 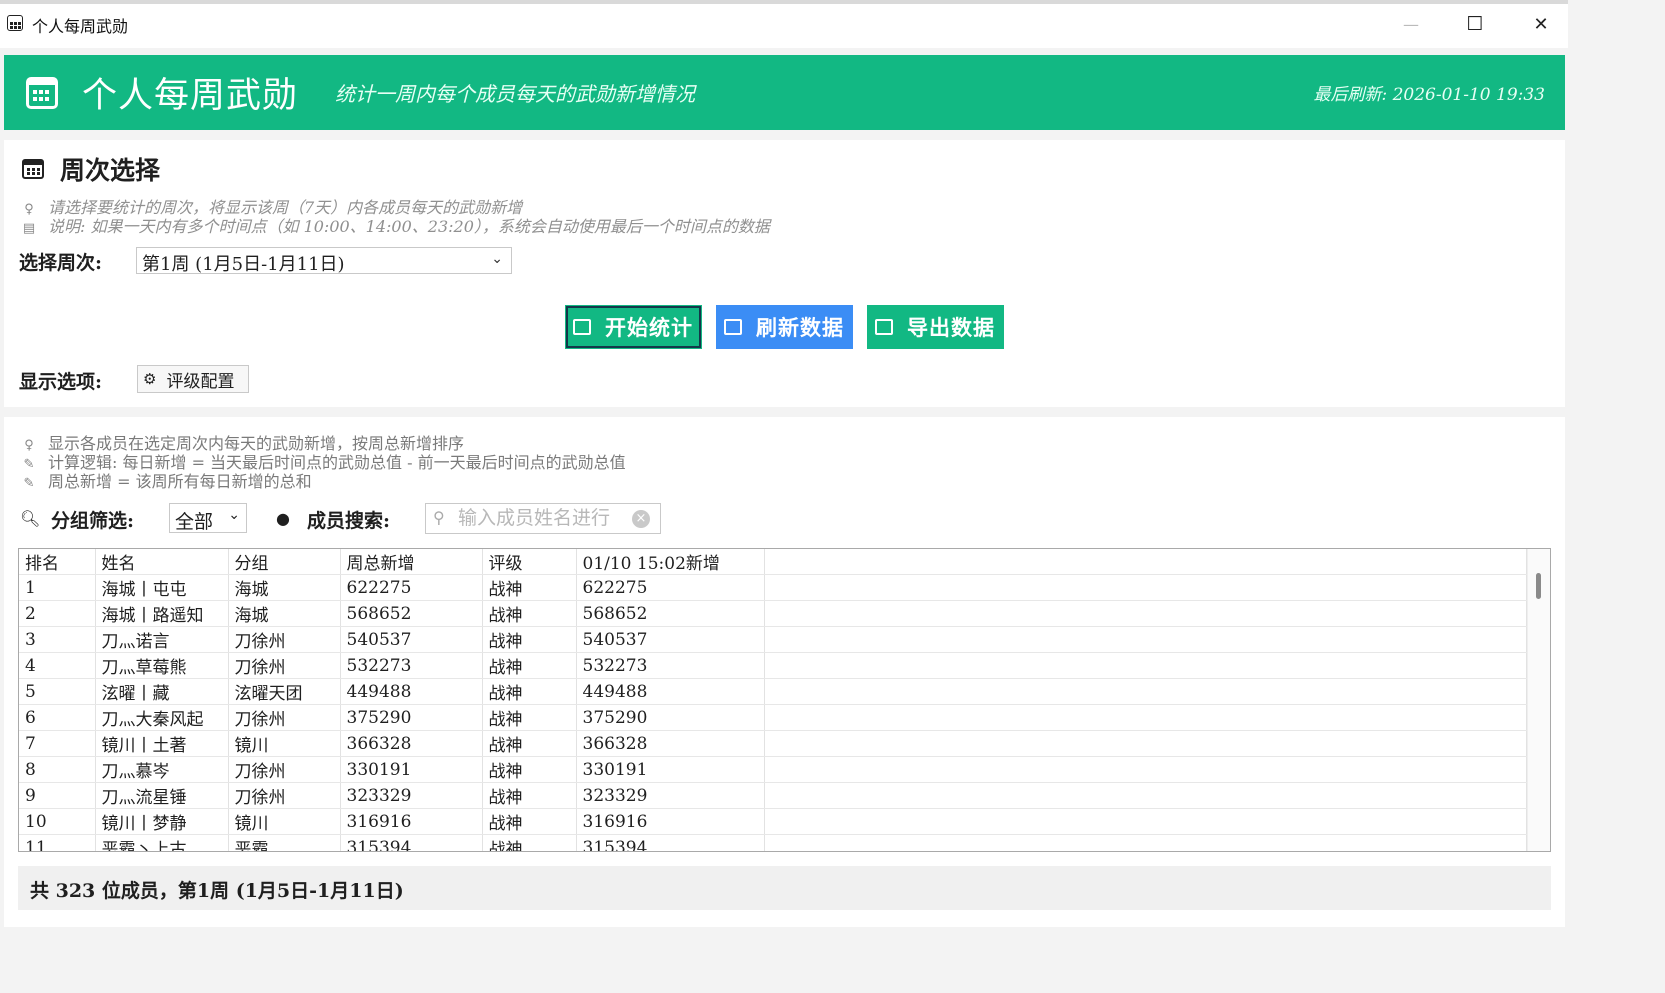 I want to click on table-cell: 恶霸, so click(x=284, y=842).